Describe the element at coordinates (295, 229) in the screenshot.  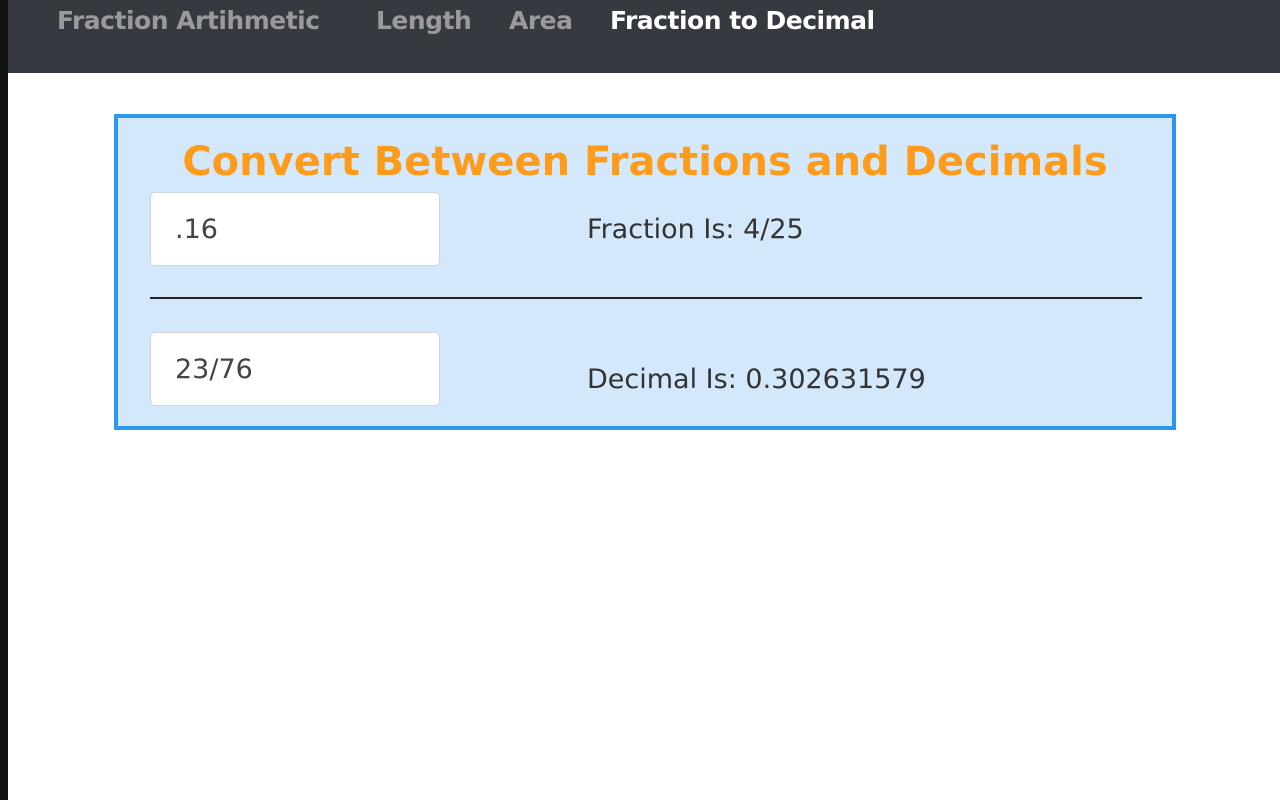
I see `decimal-input` at that location.